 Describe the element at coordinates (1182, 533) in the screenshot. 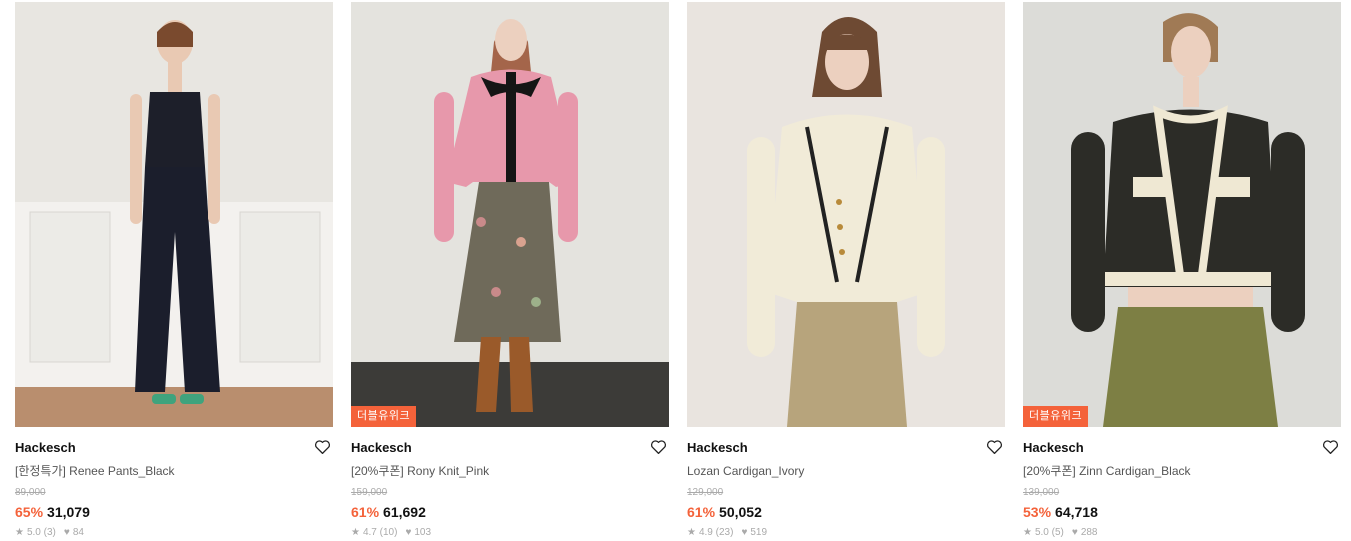

I see `review-meta: ★ 5.0 (5) ♥ 288` at that location.